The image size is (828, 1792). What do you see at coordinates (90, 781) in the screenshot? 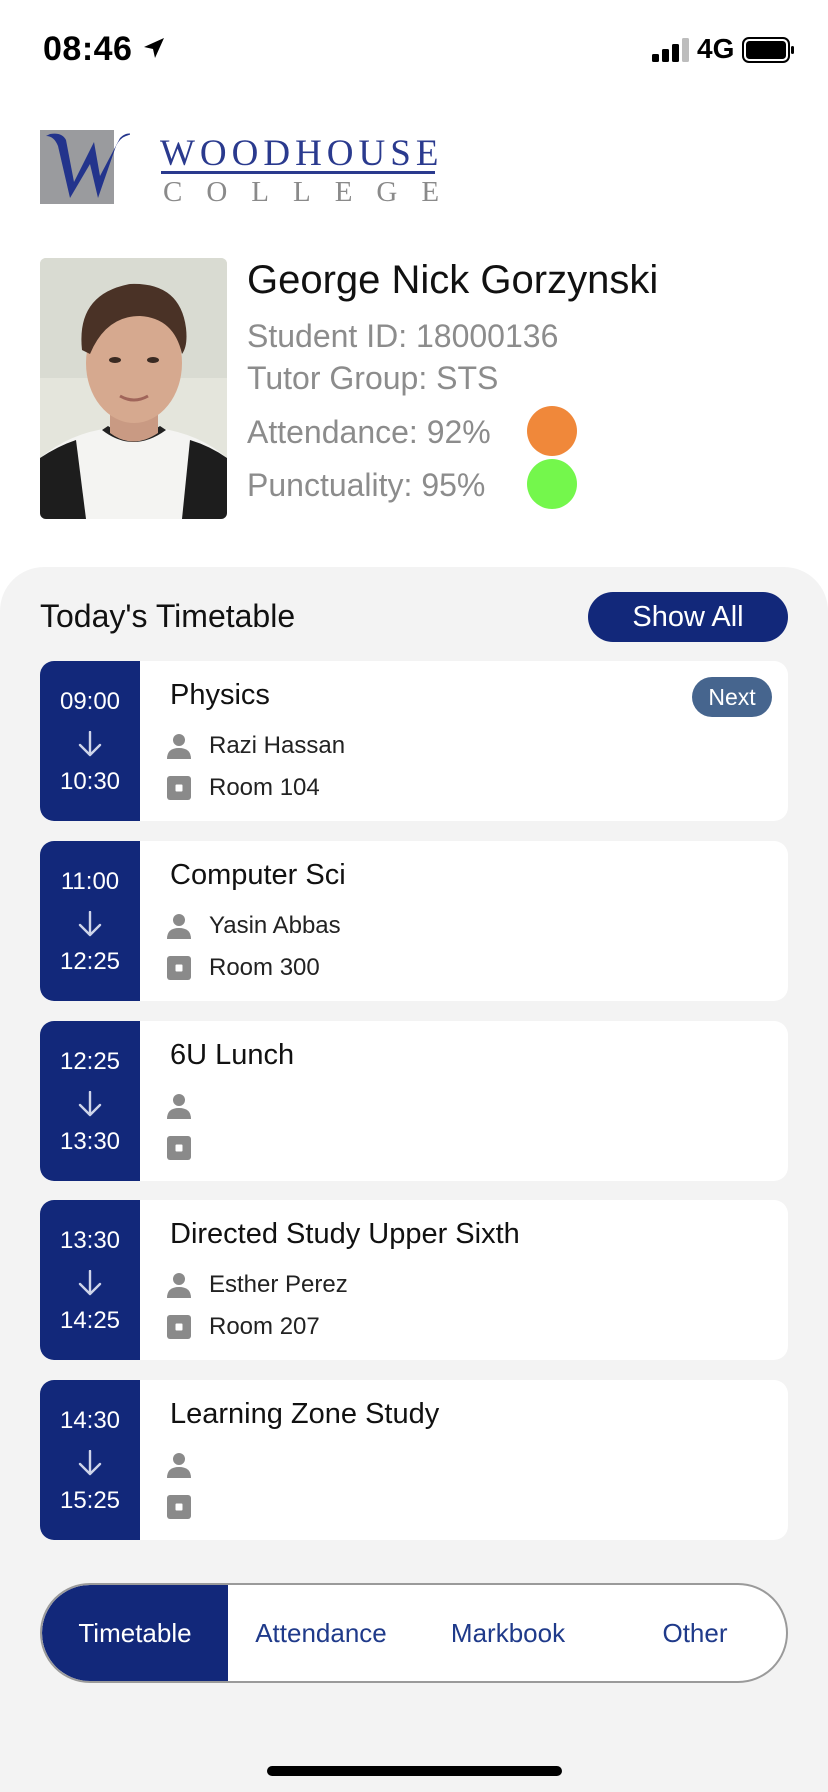
I see `lesson-end-time: 10:30` at bounding box center [90, 781].